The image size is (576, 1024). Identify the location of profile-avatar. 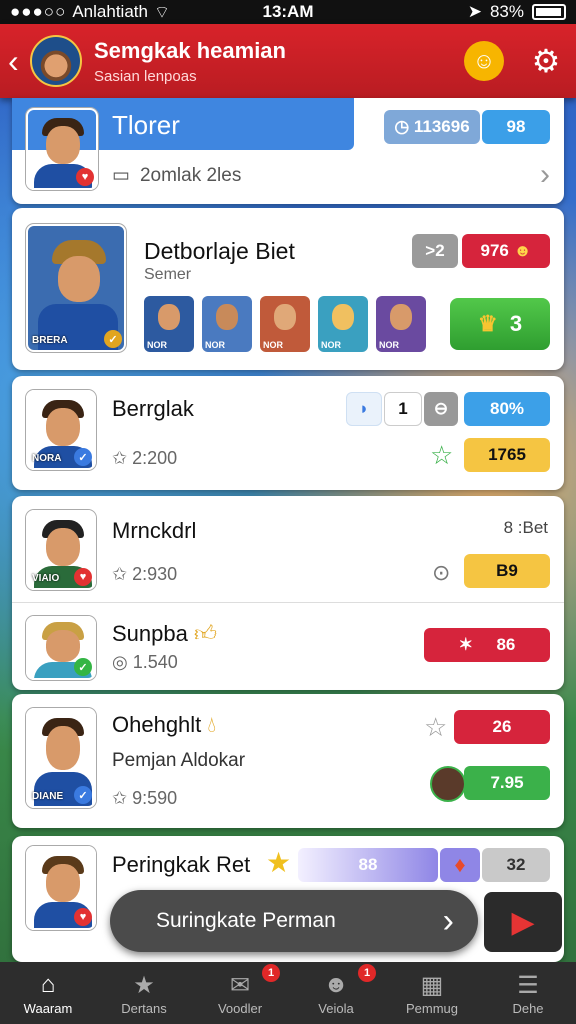
(56, 61).